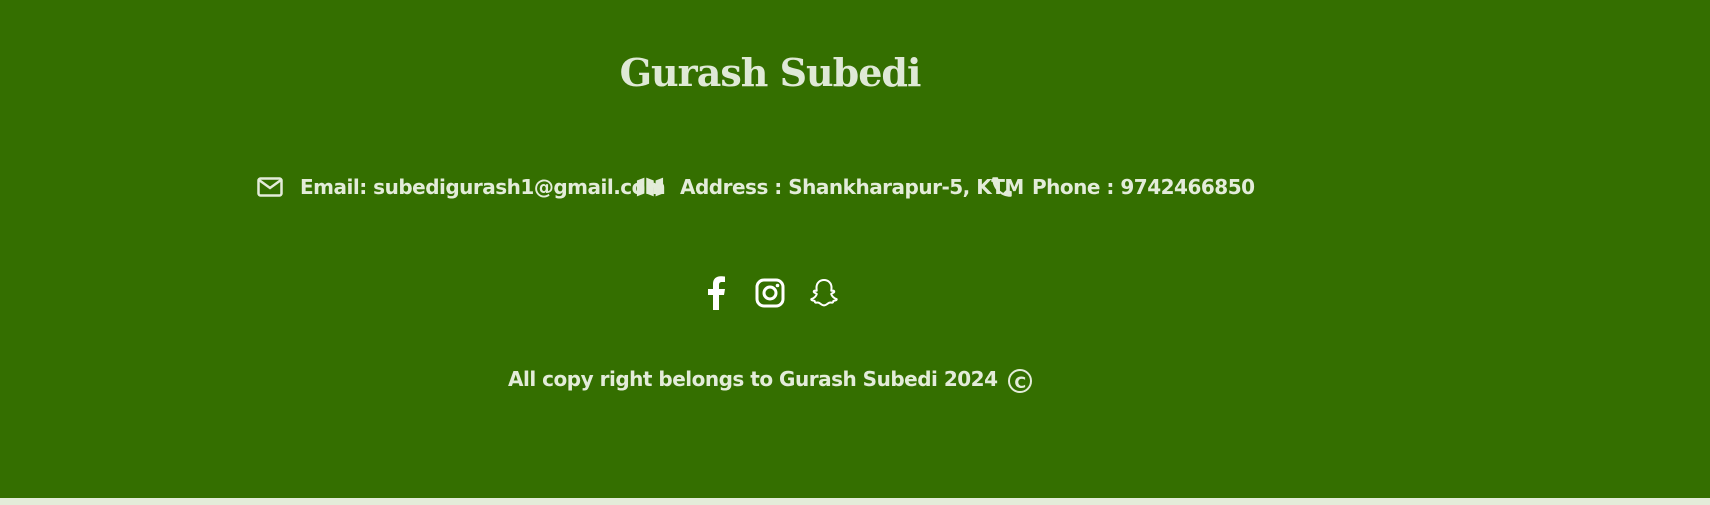  I want to click on contact-phone: Phone : 9742466850, so click(1121, 187).